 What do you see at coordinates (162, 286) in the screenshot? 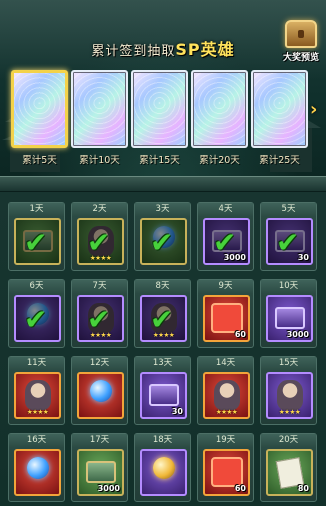
I see `day-label: 8天` at bounding box center [162, 286].